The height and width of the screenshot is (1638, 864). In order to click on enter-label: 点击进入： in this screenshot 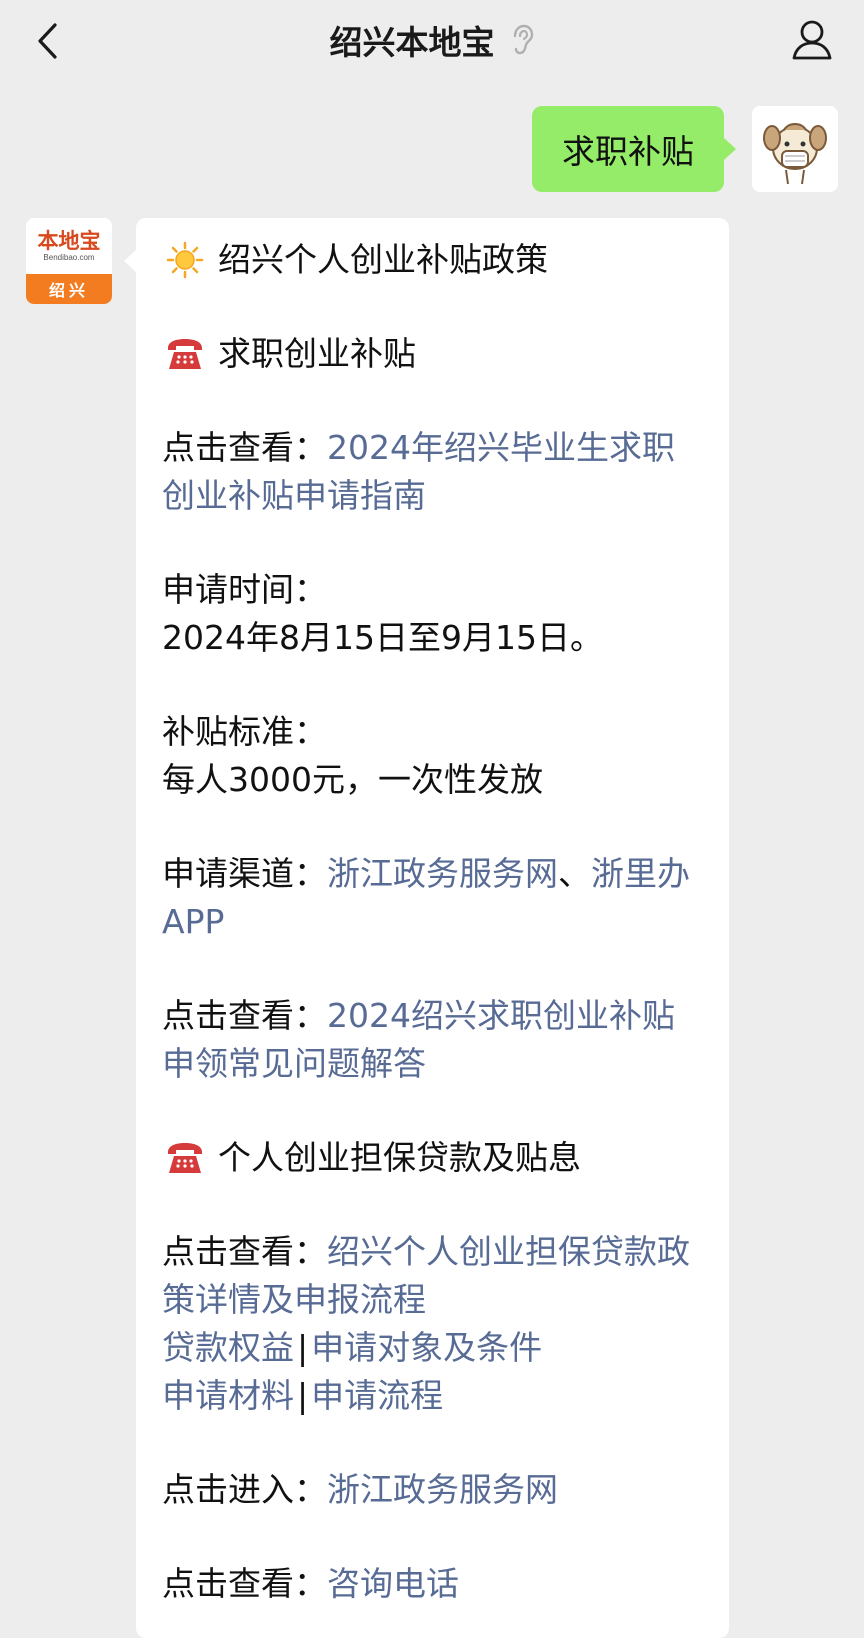, I will do `click(244, 1489)`.